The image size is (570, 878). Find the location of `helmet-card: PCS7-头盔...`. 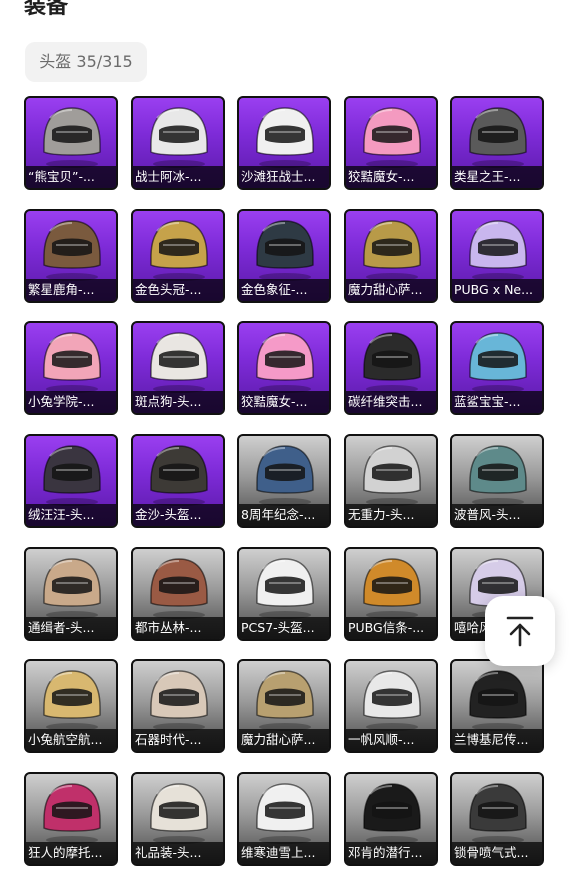

helmet-card: PCS7-头盔... is located at coordinates (284, 594).